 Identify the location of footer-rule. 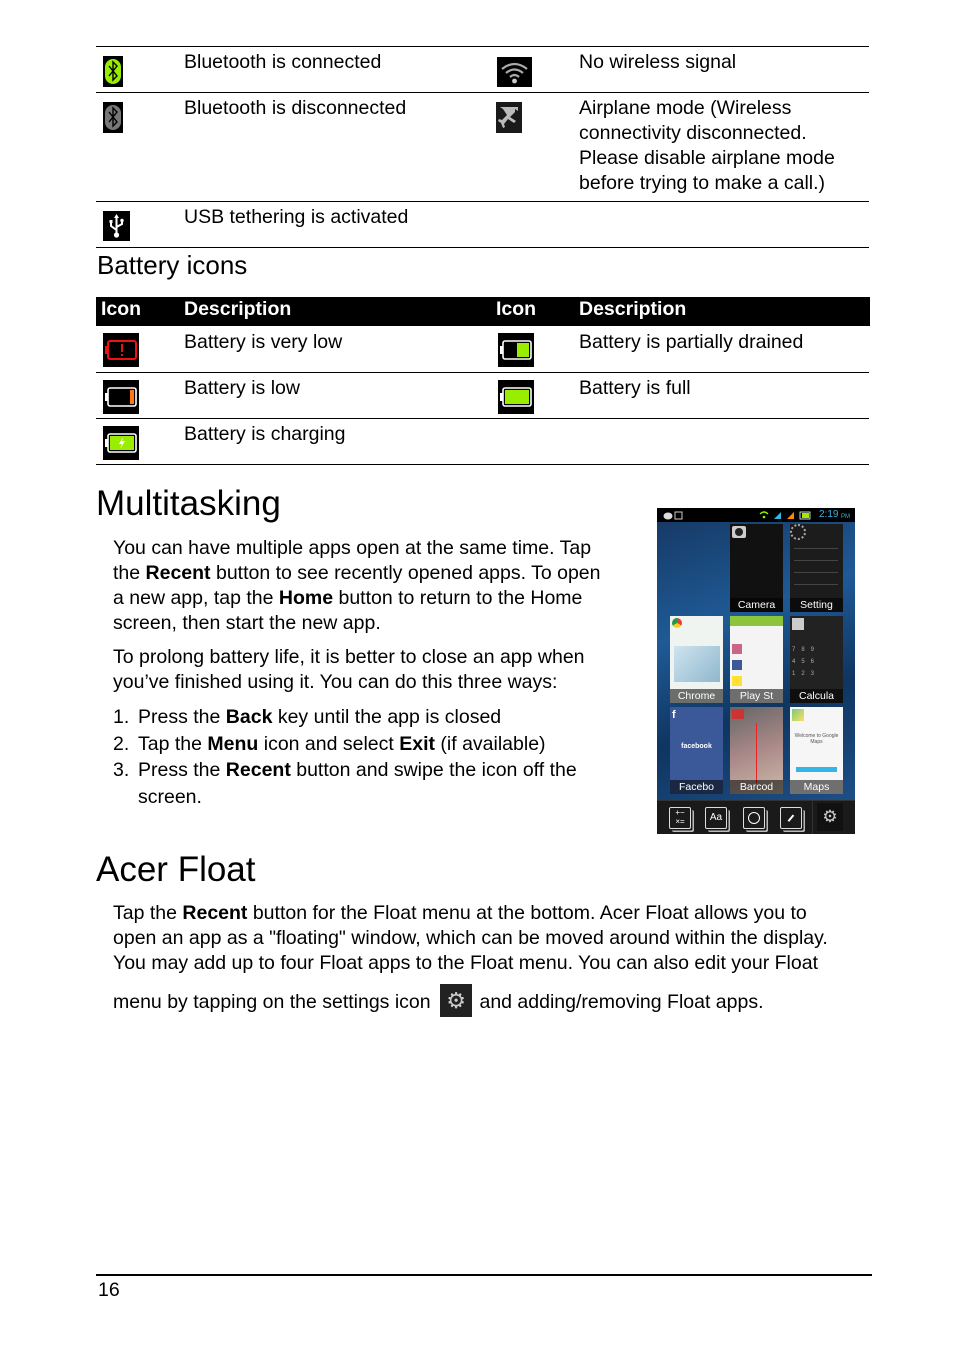
(484, 1275).